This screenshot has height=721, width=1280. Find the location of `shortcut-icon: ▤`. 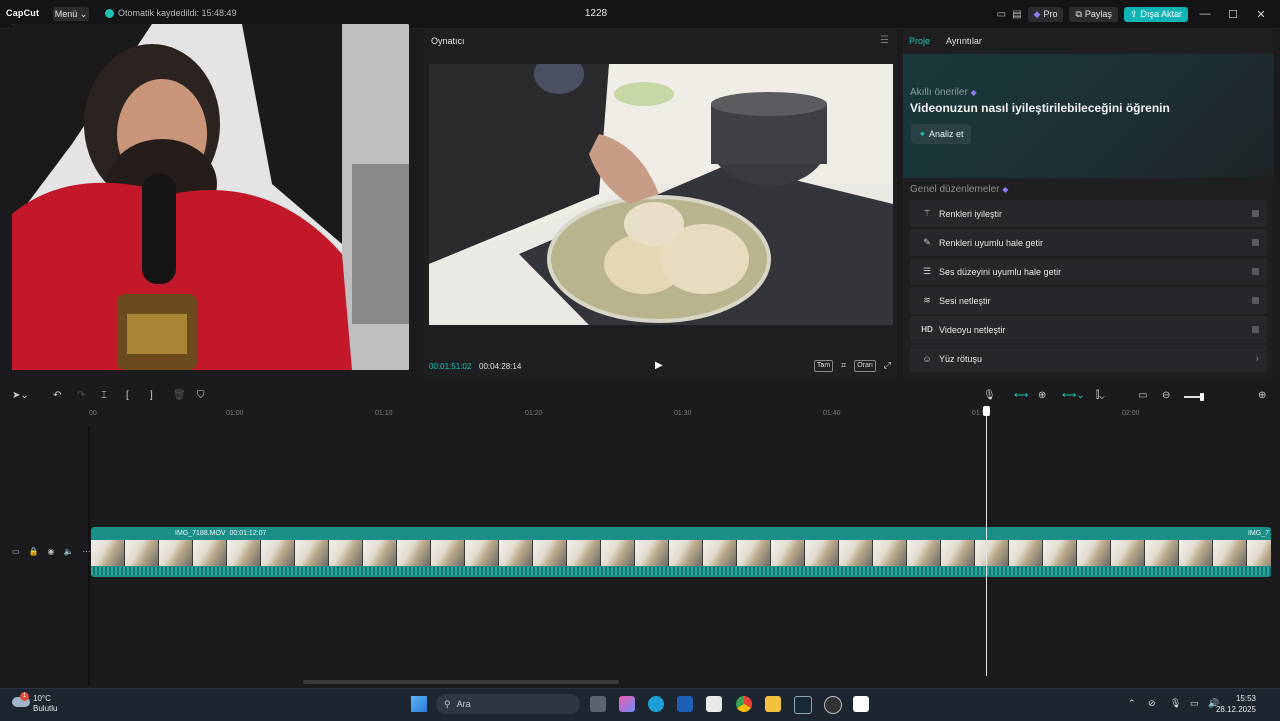

shortcut-icon: ▤ is located at coordinates (1016, 14).